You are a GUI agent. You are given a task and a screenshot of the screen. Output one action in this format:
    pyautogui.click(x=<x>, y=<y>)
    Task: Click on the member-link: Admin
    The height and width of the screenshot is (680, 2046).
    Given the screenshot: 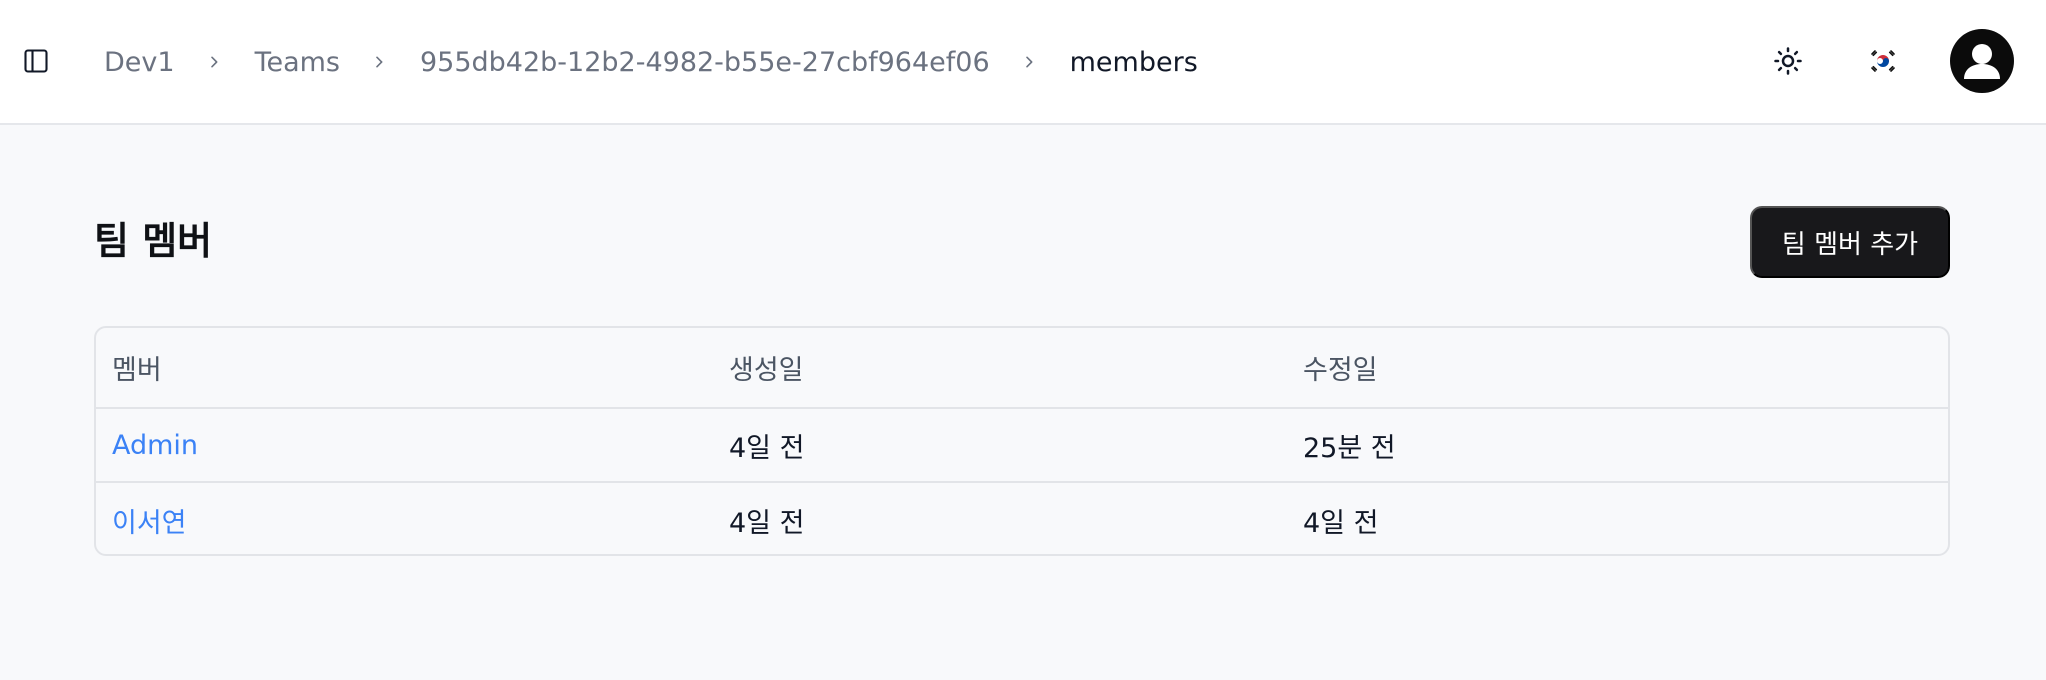 What is the action you would take?
    pyautogui.click(x=155, y=445)
    